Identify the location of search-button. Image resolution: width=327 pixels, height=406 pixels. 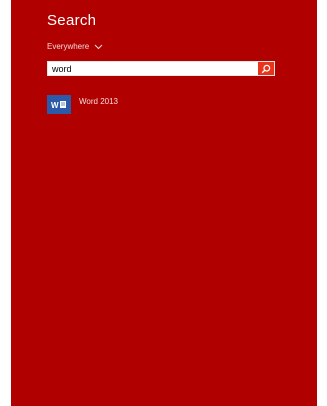
(266, 68).